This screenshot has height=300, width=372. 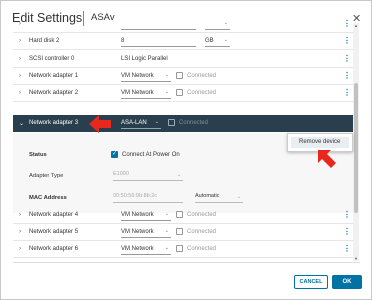 I want to click on scroll-down-icon: ▼, so click(x=356, y=258).